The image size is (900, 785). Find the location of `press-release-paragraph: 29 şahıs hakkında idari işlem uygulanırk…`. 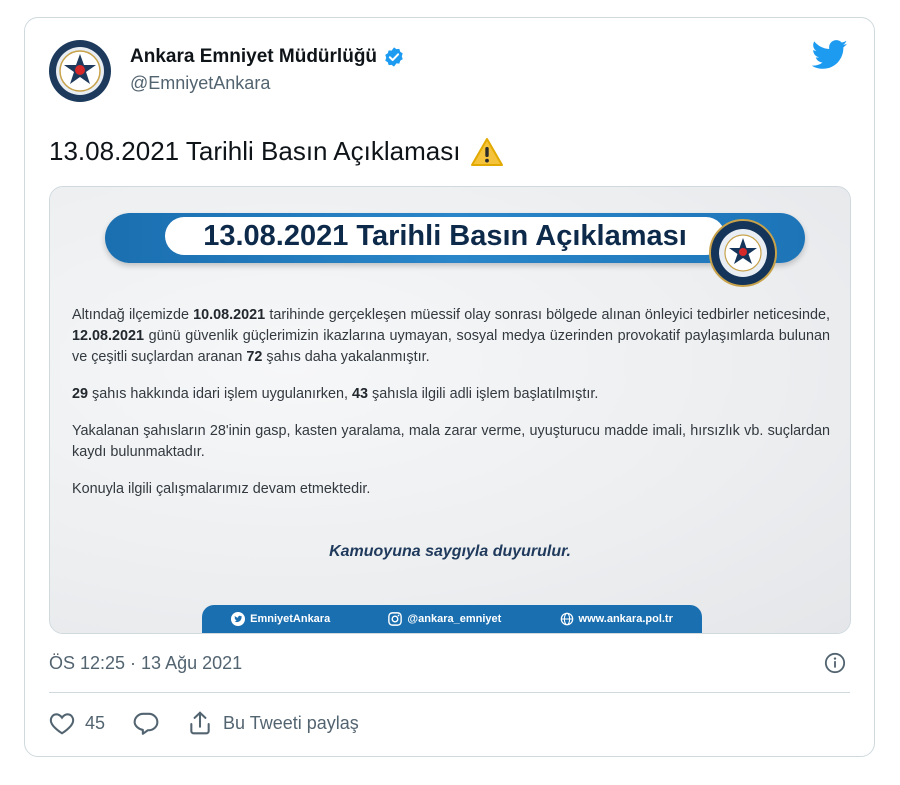

press-release-paragraph: 29 şahıs hakkında idari işlem uygulanırk… is located at coordinates (335, 394).